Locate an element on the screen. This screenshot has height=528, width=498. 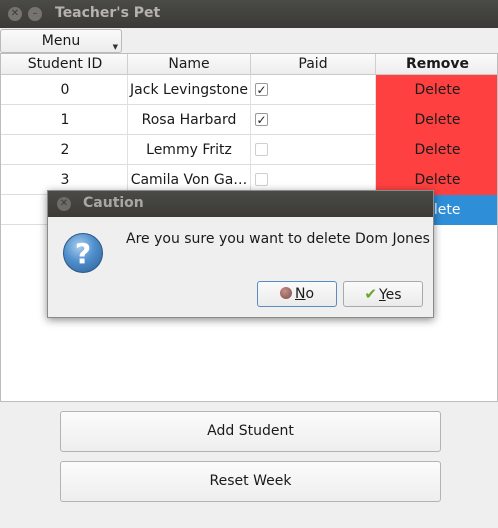
student-name-cell: Lemmy Fritz is located at coordinates (189, 150).